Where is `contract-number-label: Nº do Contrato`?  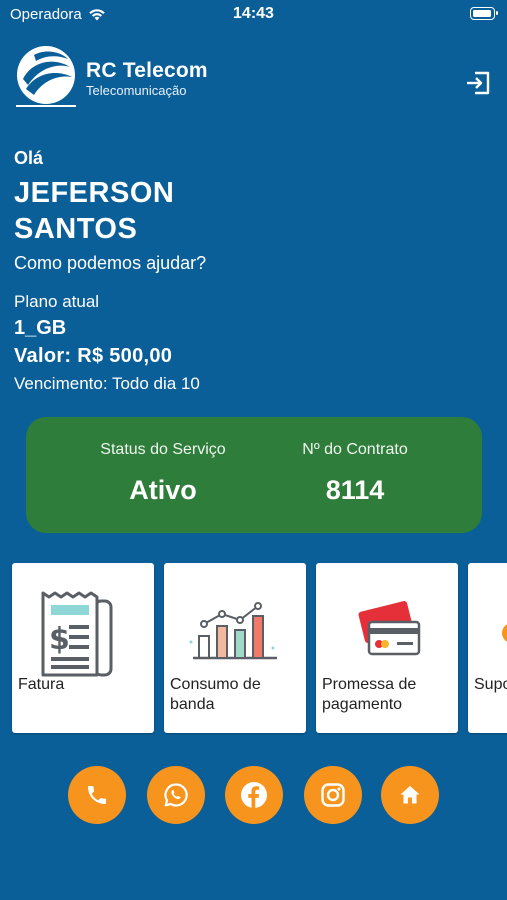
contract-number-label: Nº do Contrato is located at coordinates (355, 449).